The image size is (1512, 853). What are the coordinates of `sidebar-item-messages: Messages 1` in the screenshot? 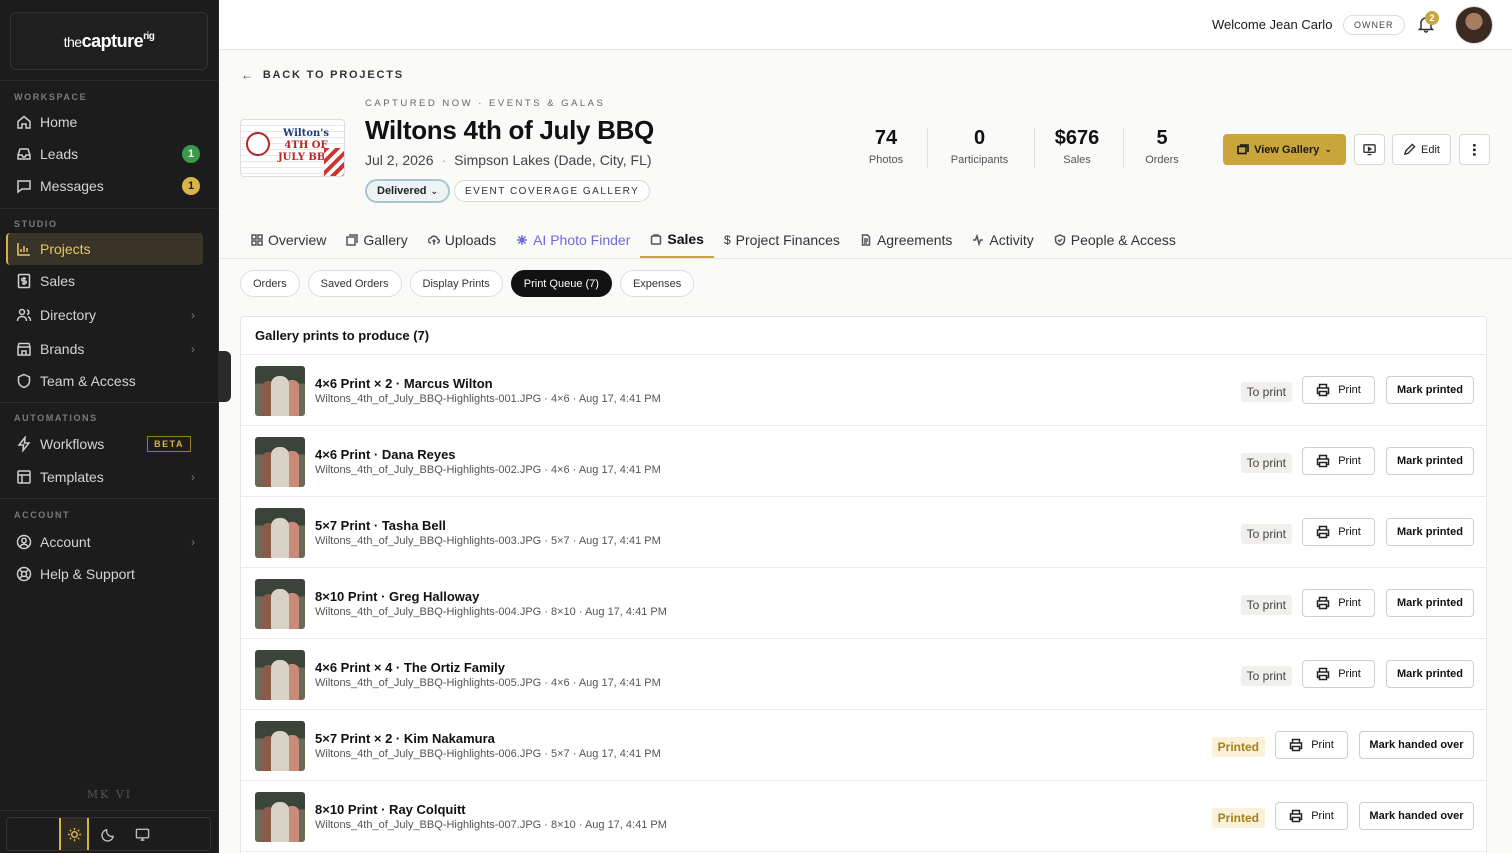 It's located at (104, 186).